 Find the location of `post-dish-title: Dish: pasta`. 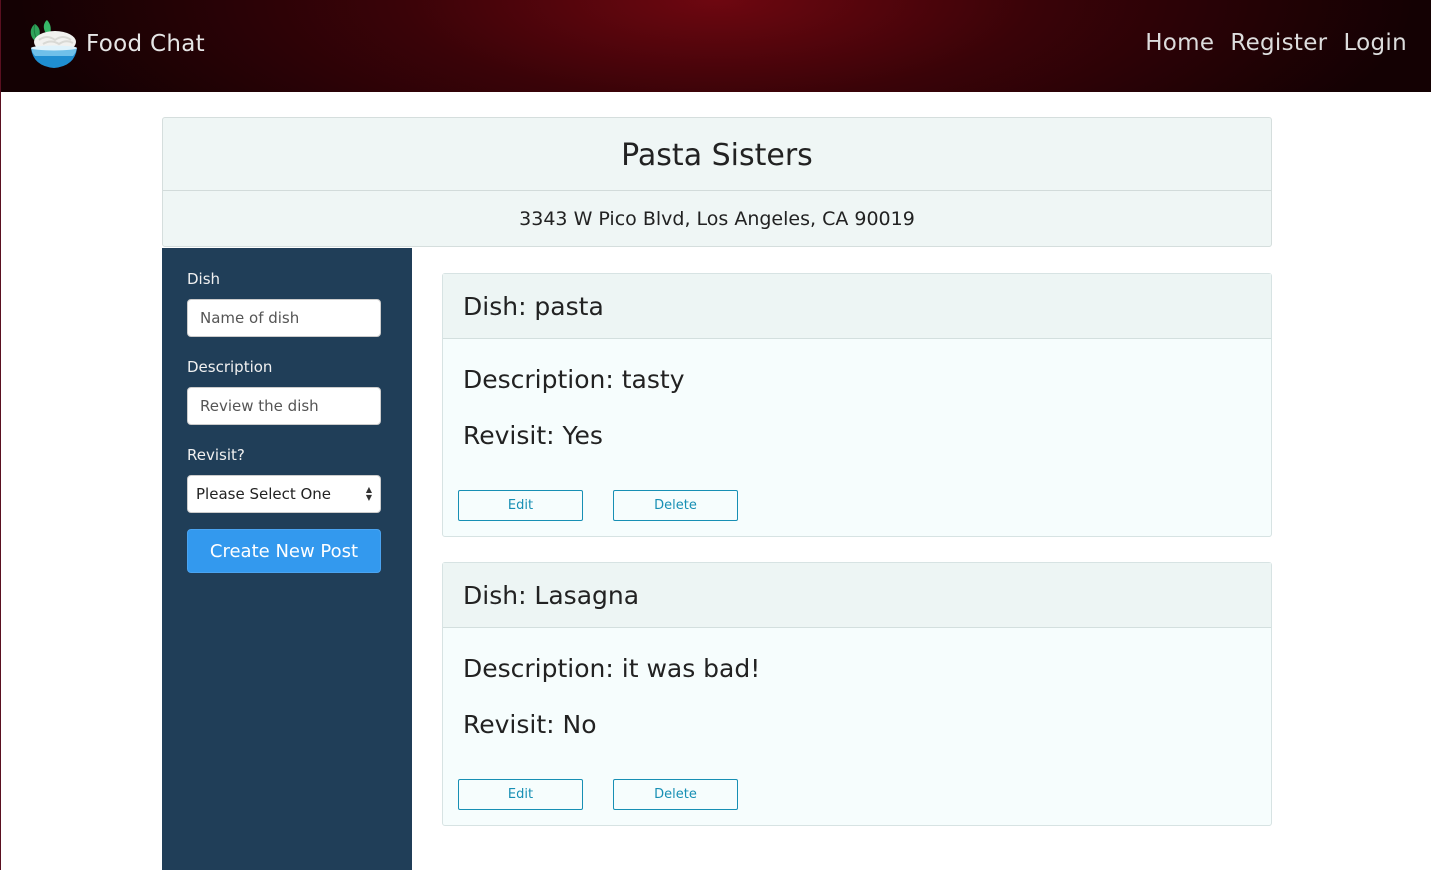

post-dish-title: Dish: pasta is located at coordinates (857, 306).